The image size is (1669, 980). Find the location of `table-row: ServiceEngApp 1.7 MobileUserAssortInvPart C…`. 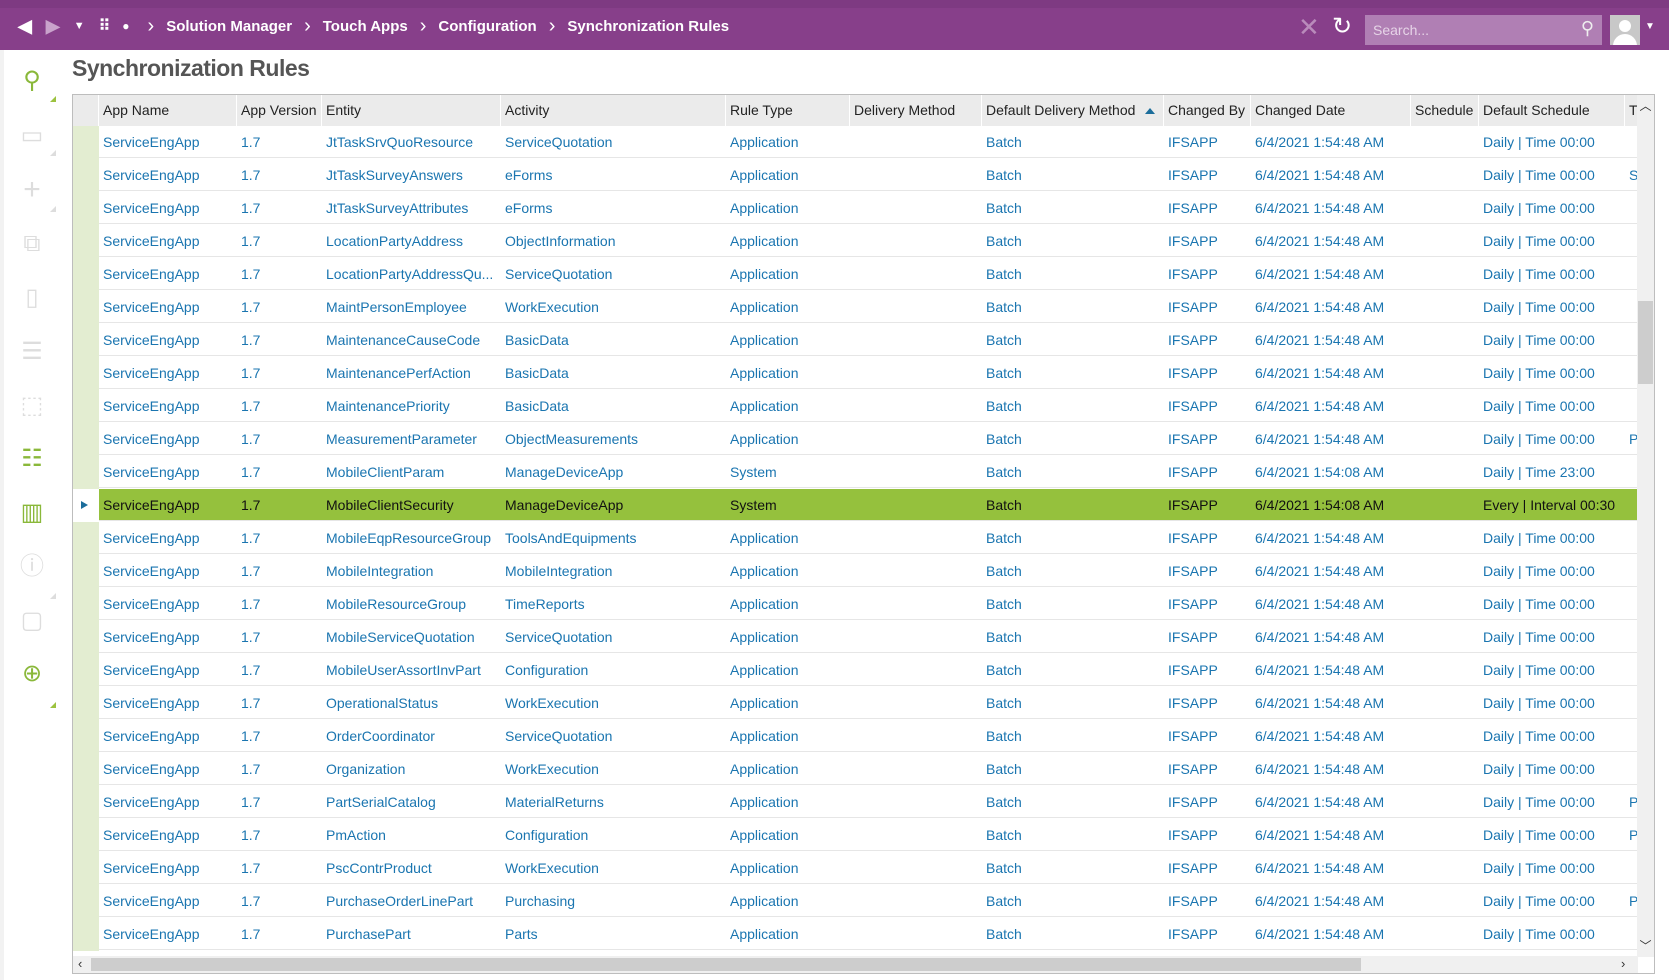

table-row: ServiceEngApp 1.7 MobileUserAssortInvPart C… is located at coordinates (855, 670).